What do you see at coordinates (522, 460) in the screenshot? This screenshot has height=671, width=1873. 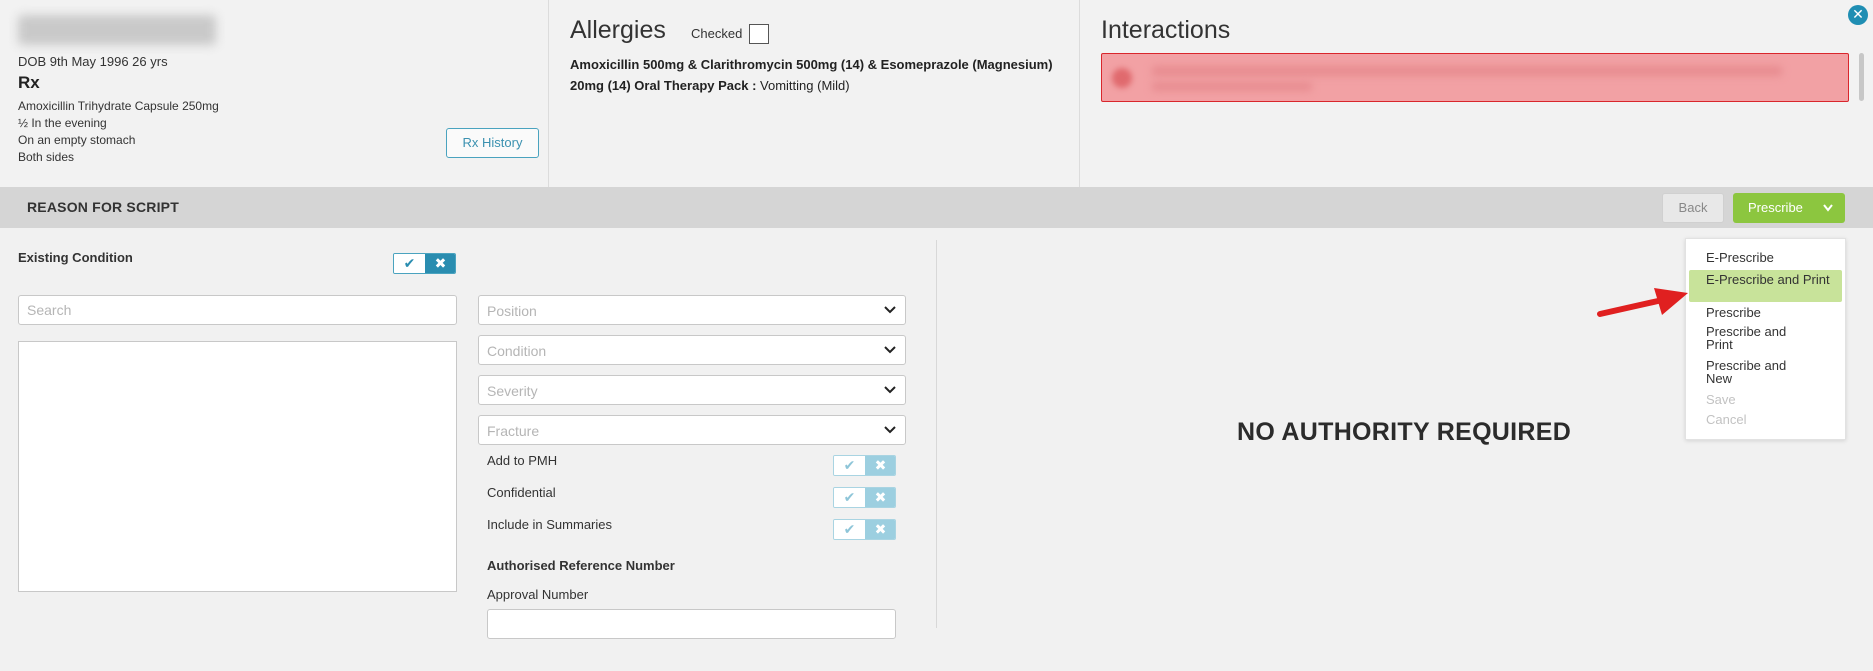 I see `add-to-pmh-label: Add to PMH` at bounding box center [522, 460].